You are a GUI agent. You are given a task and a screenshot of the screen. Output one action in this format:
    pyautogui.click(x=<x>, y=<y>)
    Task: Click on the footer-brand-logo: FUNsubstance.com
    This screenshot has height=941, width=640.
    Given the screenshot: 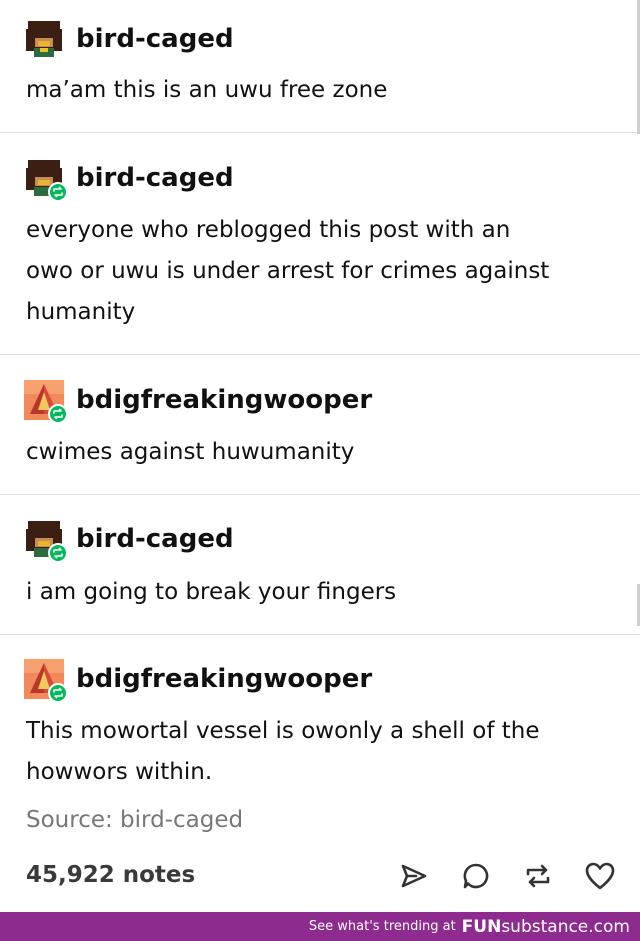 What is the action you would take?
    pyautogui.click(x=546, y=927)
    